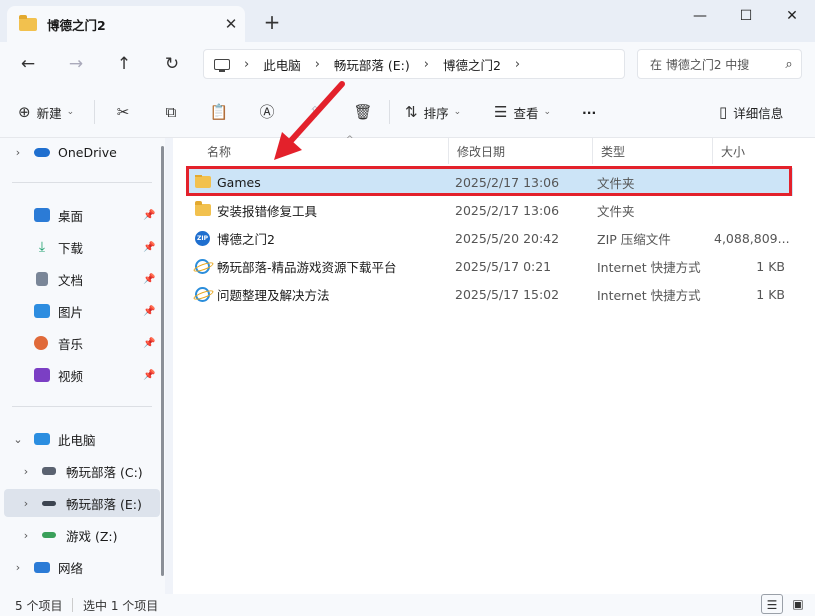  Describe the element at coordinates (433, 112) in the screenshot. I see `sort-button: ⇅ 排序 ⌄` at that location.